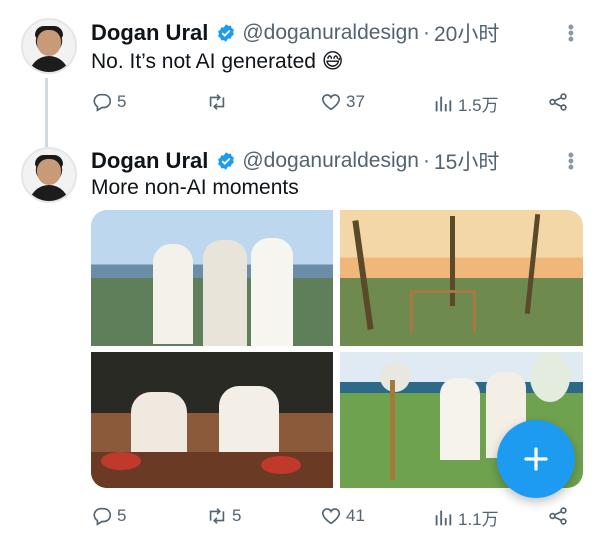  I want to click on compose-button, so click(536, 459).